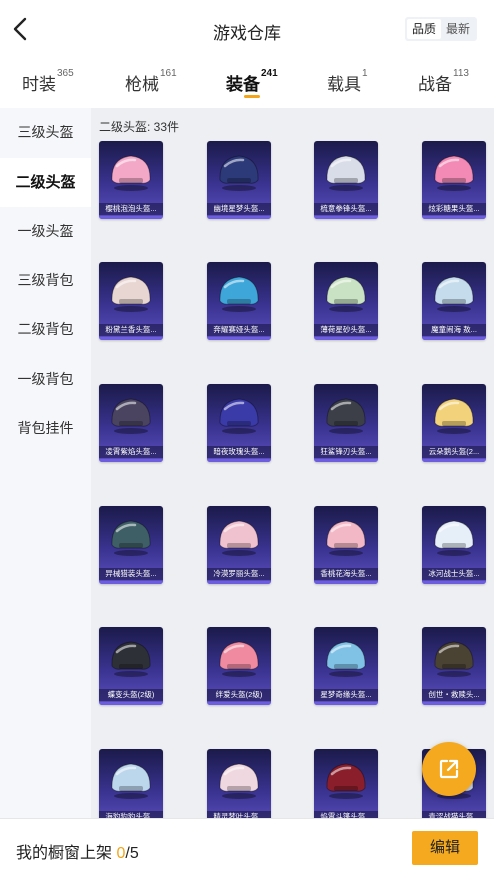  I want to click on sort-toggle: 品质 最新, so click(441, 29).